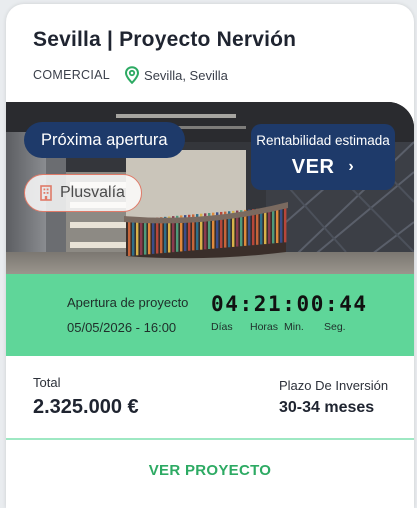  Describe the element at coordinates (186, 75) in the screenshot. I see `project-location: Sevilla, Sevilla` at that location.